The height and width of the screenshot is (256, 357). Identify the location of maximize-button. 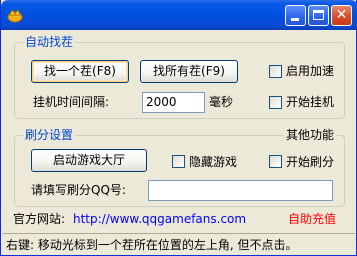
(318, 15).